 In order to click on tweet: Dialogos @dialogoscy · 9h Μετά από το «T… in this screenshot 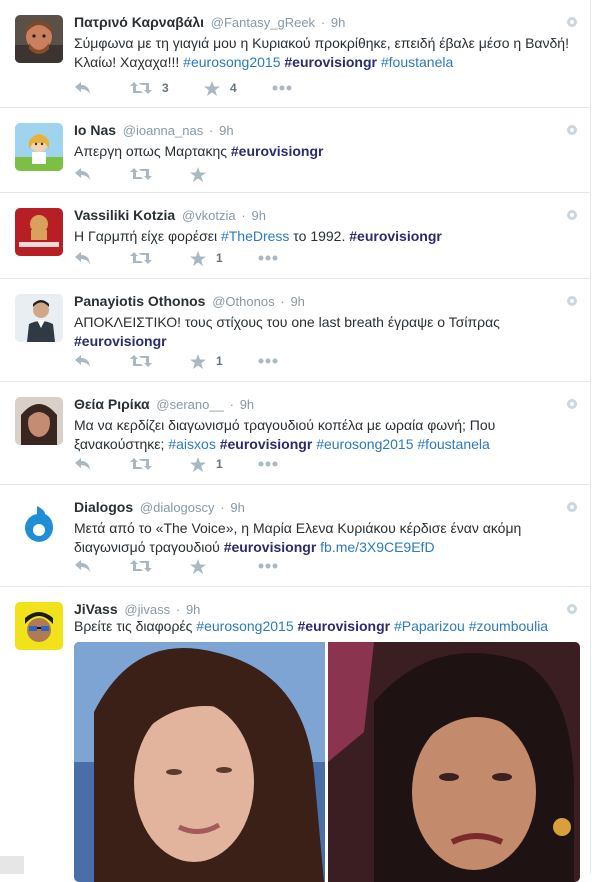, I will do `click(295, 536)`.